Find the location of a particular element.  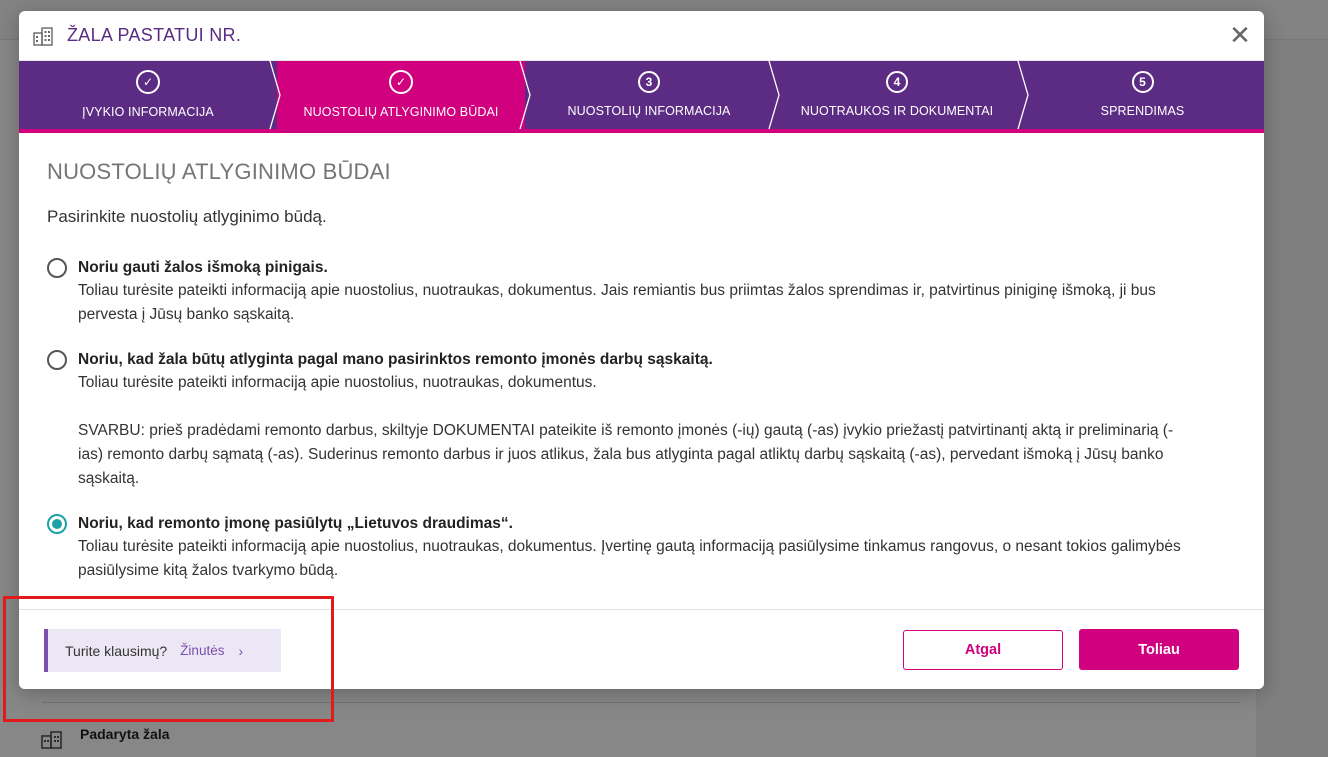

next-button: Toliau is located at coordinates (1159, 649).